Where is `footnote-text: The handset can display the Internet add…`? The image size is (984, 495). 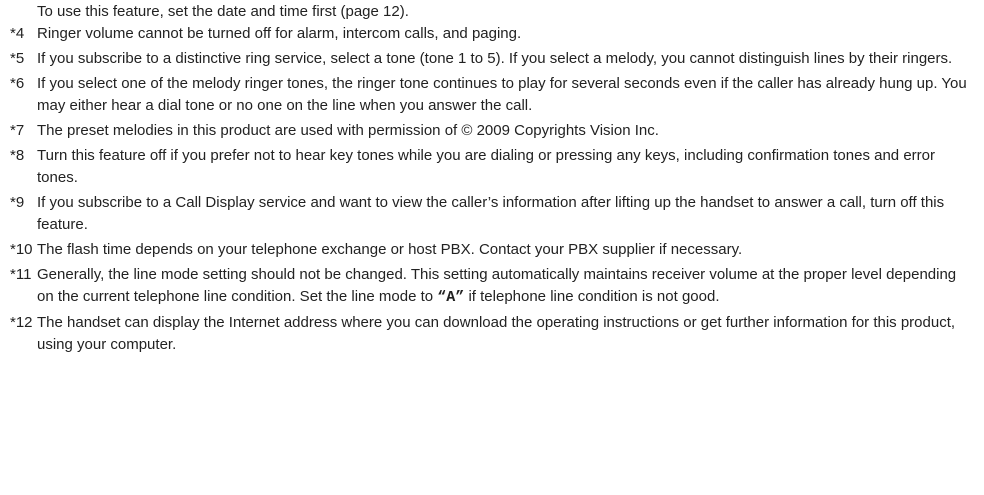
footnote-text: The handset can display the Internet add… is located at coordinates (496, 333).